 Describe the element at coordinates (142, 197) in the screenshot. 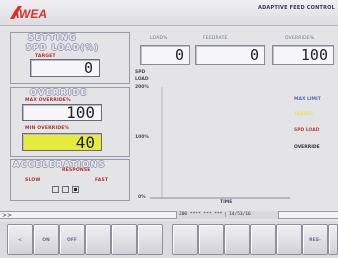

I see `y-tick-0: 0%` at that location.